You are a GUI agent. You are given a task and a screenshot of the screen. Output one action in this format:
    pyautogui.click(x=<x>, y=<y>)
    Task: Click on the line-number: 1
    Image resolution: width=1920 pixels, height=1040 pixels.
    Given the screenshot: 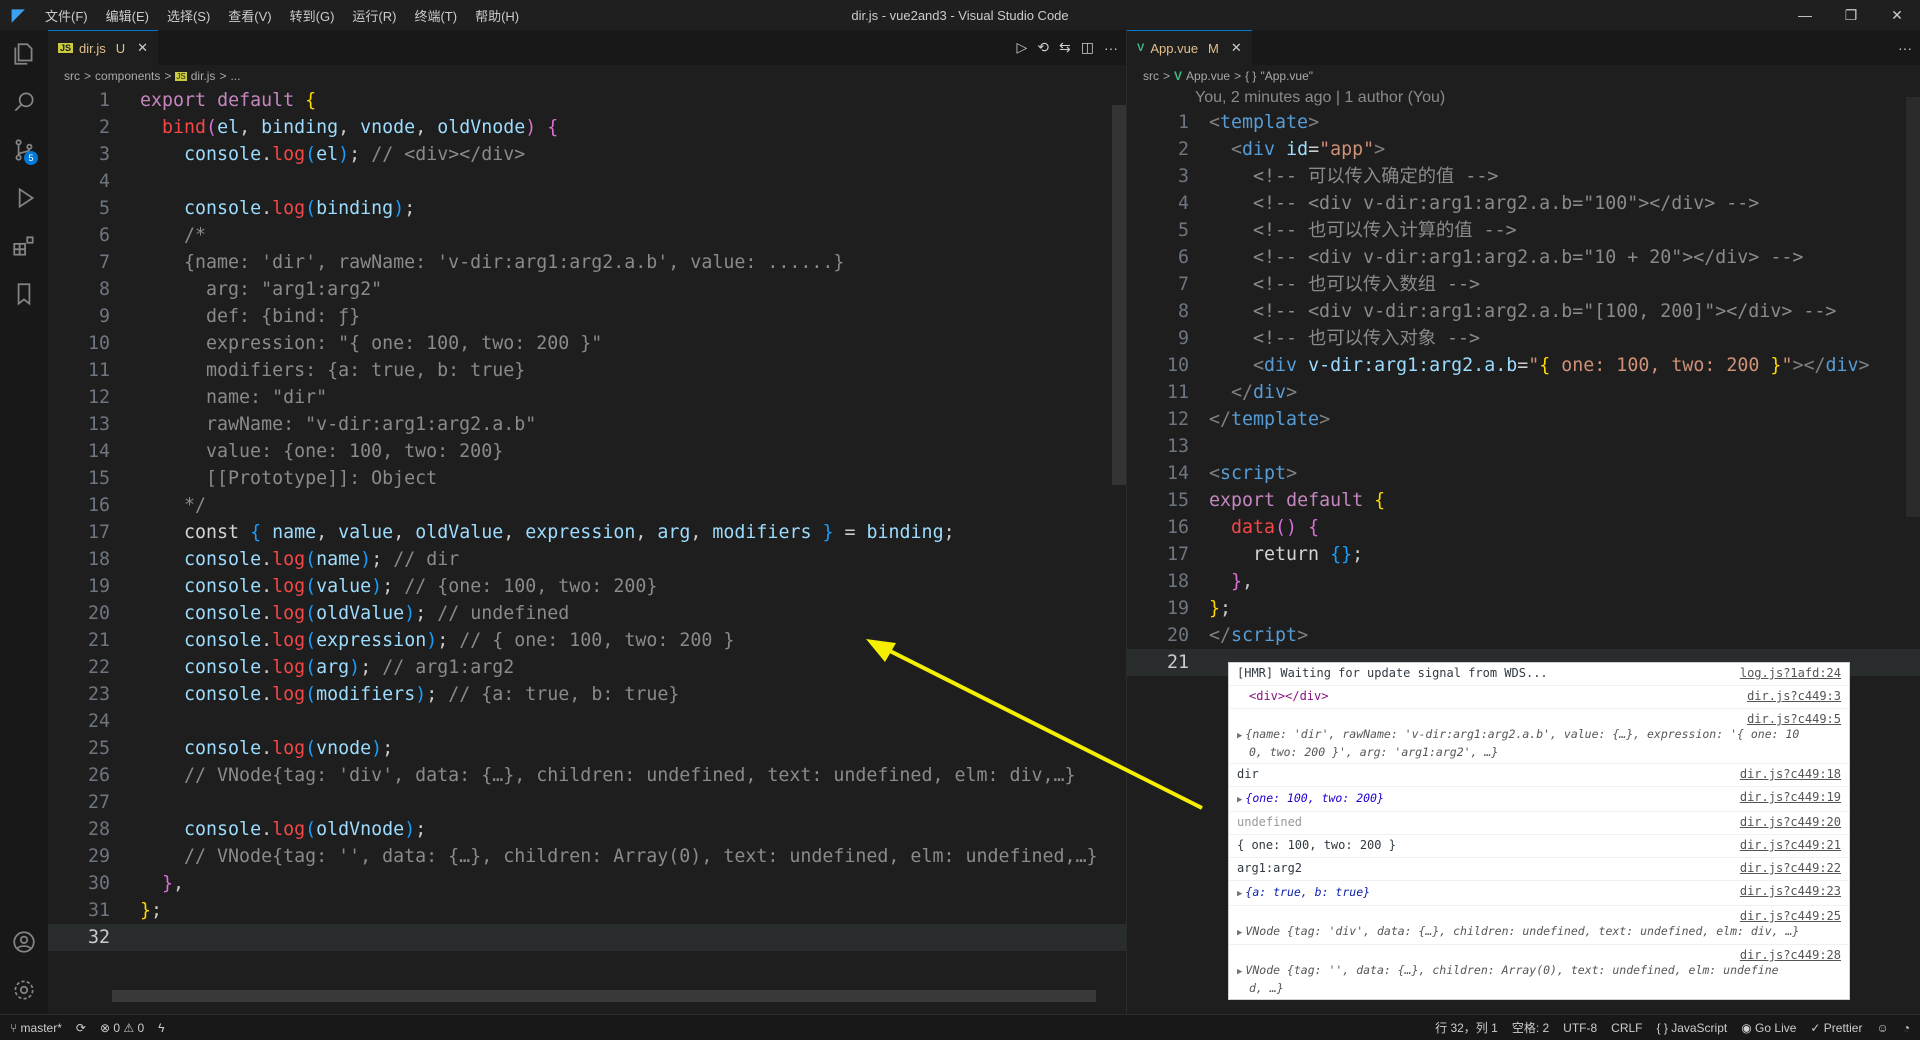 What is the action you would take?
    pyautogui.click(x=1183, y=122)
    